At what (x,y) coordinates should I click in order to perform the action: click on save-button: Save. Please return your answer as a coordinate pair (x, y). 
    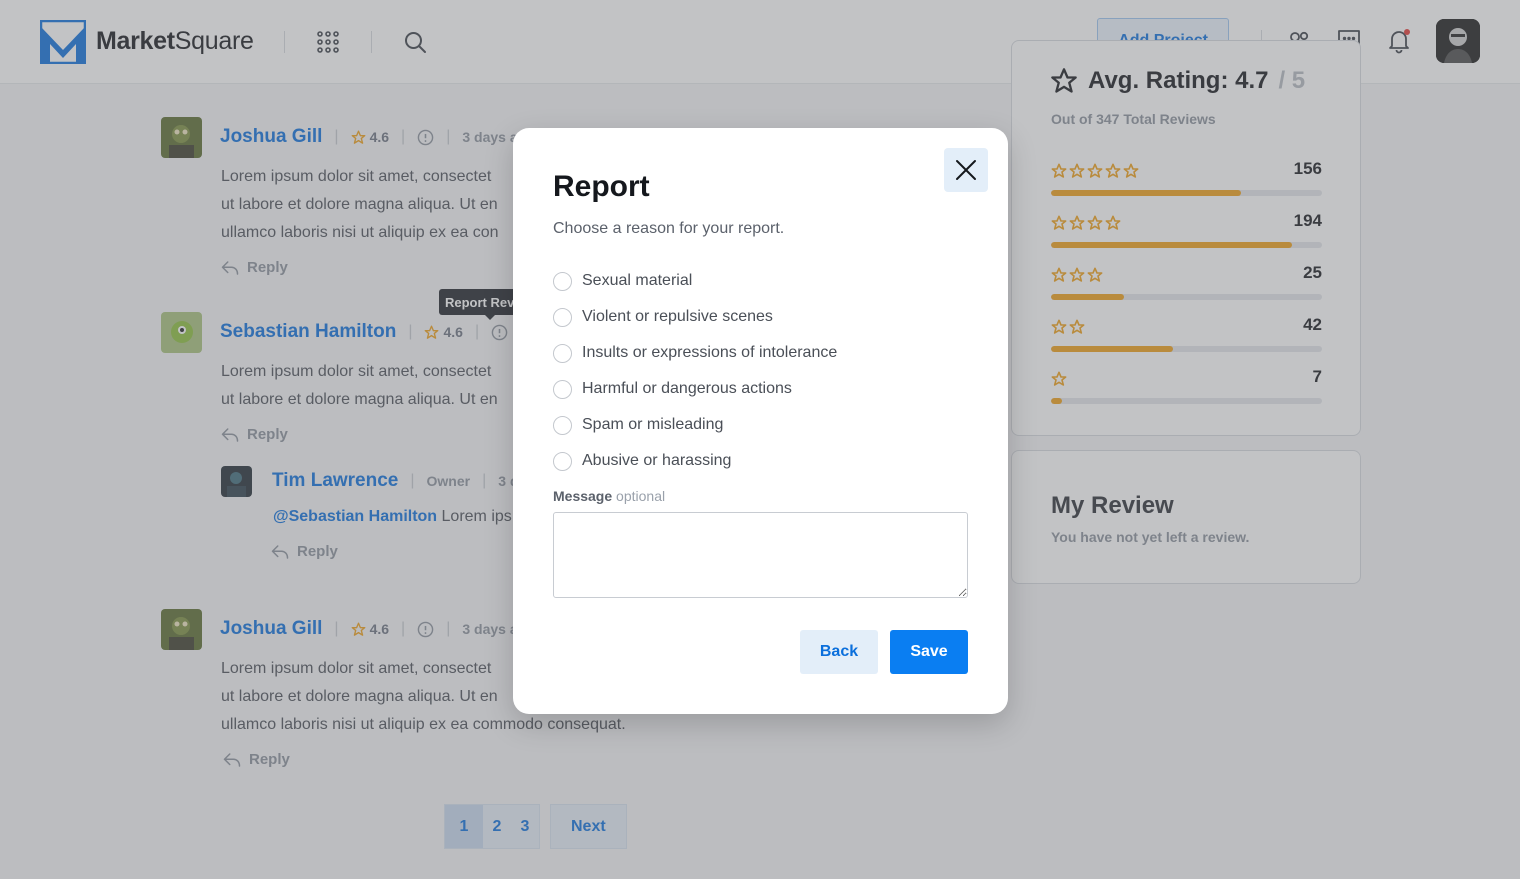
    Looking at the image, I should click on (929, 652).